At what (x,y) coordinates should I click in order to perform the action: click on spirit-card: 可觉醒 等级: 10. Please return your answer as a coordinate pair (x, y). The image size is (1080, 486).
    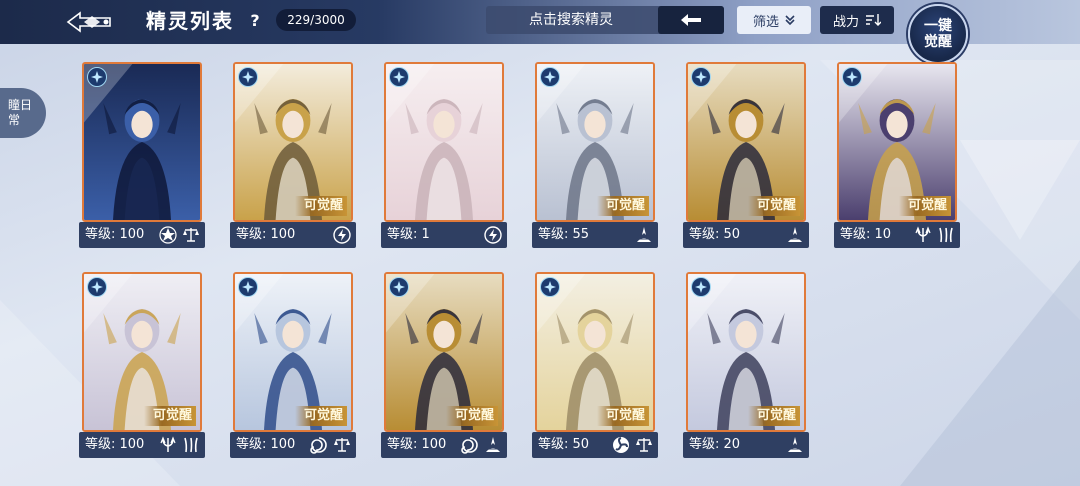
    Looking at the image, I should click on (897, 155).